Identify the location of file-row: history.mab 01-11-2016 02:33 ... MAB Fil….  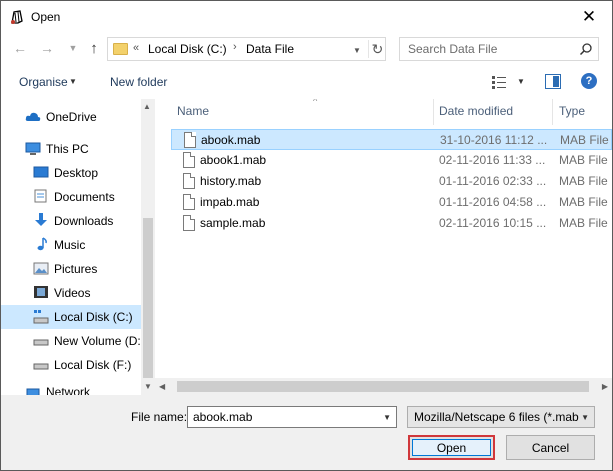
(391, 181).